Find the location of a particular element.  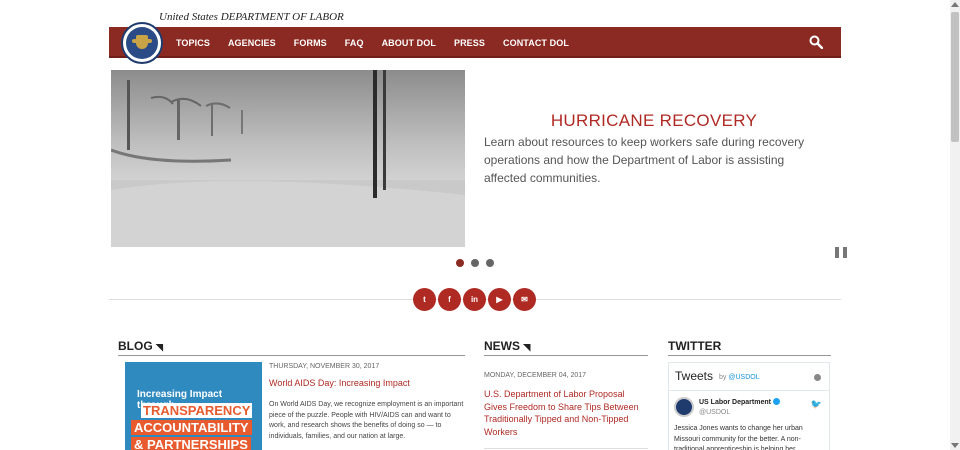

pause-bar-right is located at coordinates (845, 252).